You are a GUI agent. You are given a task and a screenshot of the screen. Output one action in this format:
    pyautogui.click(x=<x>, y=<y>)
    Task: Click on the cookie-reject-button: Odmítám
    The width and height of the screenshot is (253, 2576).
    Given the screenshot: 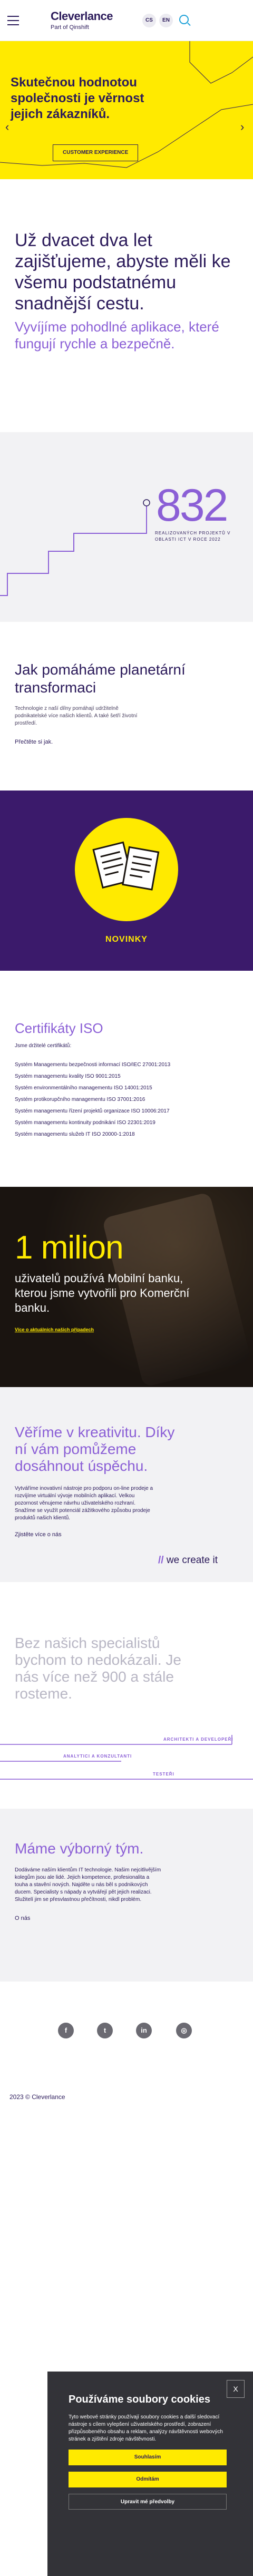 What is the action you would take?
    pyautogui.click(x=148, y=2479)
    